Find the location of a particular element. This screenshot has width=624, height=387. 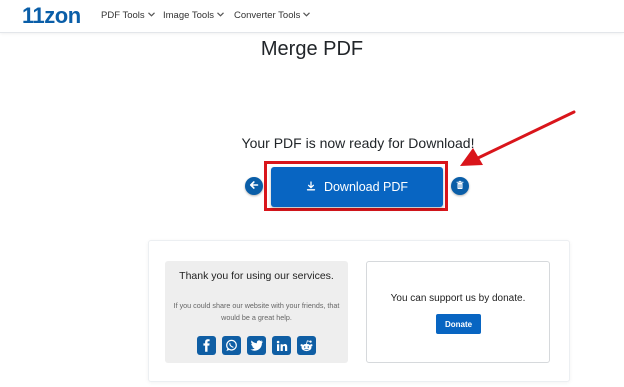

nav-converter-tools-label: Converter Tools is located at coordinates (267, 15).